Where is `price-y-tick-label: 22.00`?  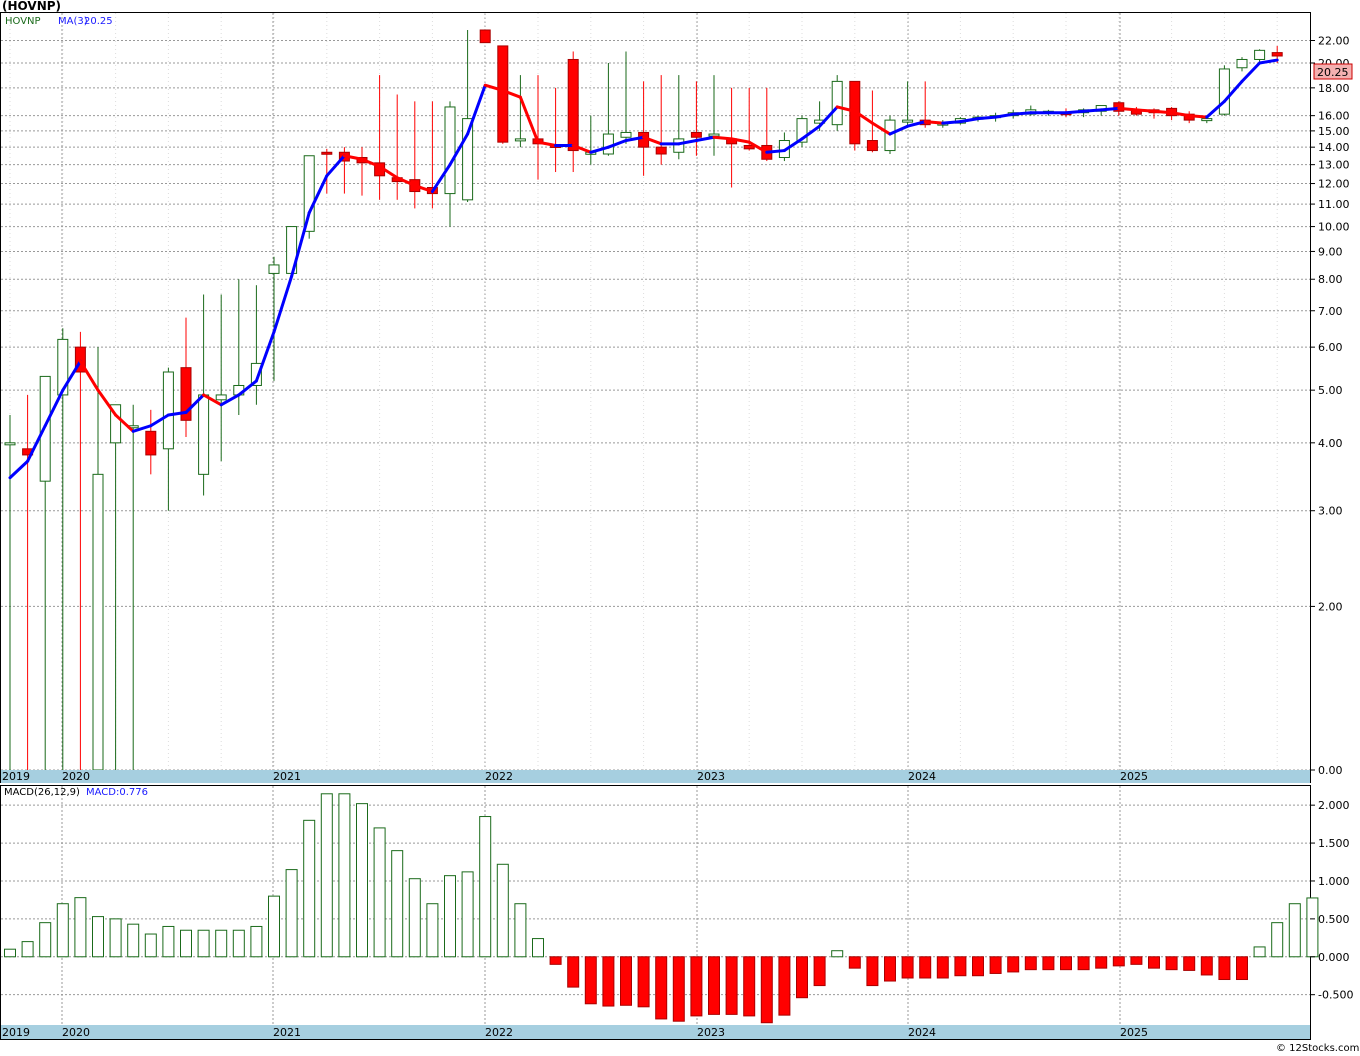
price-y-tick-label: 22.00 is located at coordinates (1334, 40).